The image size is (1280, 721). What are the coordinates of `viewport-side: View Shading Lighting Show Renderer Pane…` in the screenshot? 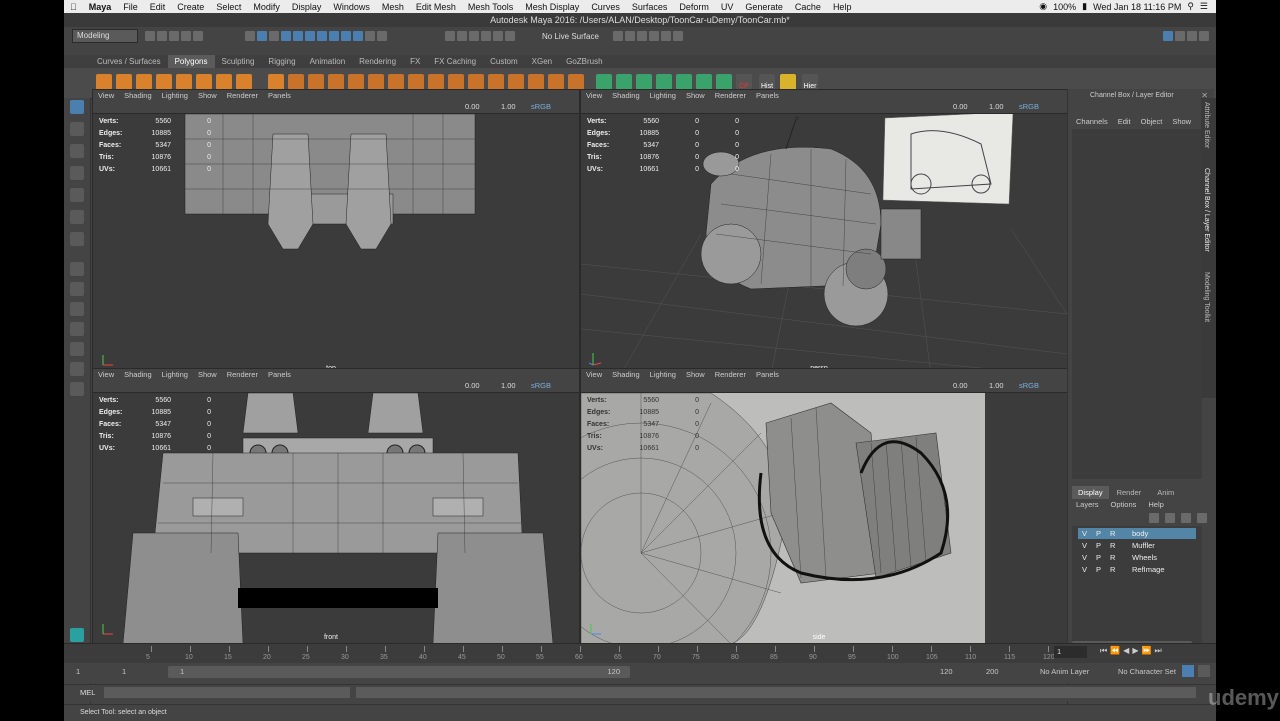 It's located at (824, 506).